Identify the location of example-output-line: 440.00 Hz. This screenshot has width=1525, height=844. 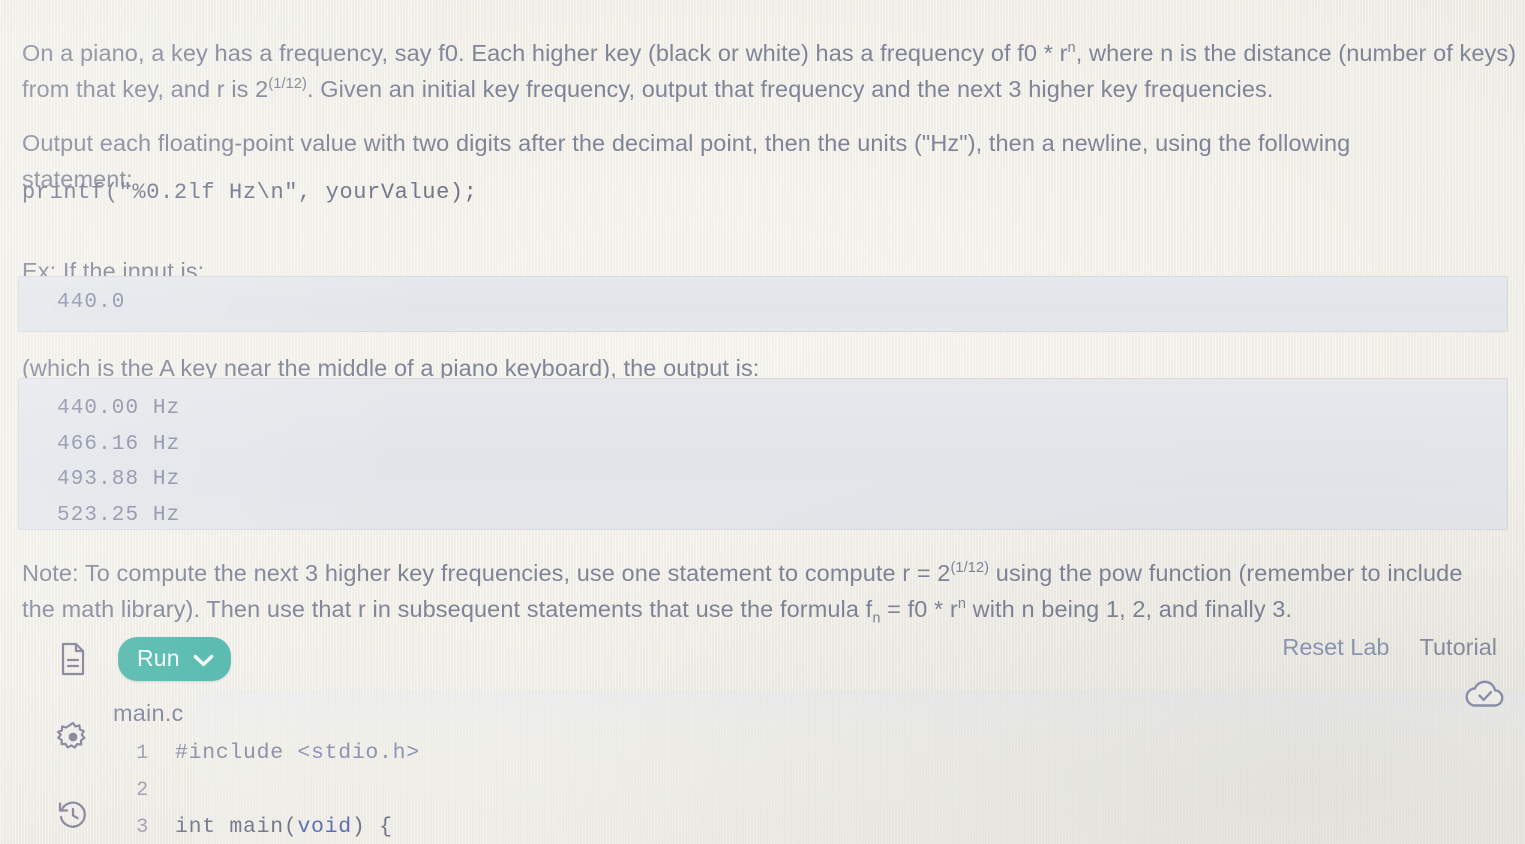
(119, 408).